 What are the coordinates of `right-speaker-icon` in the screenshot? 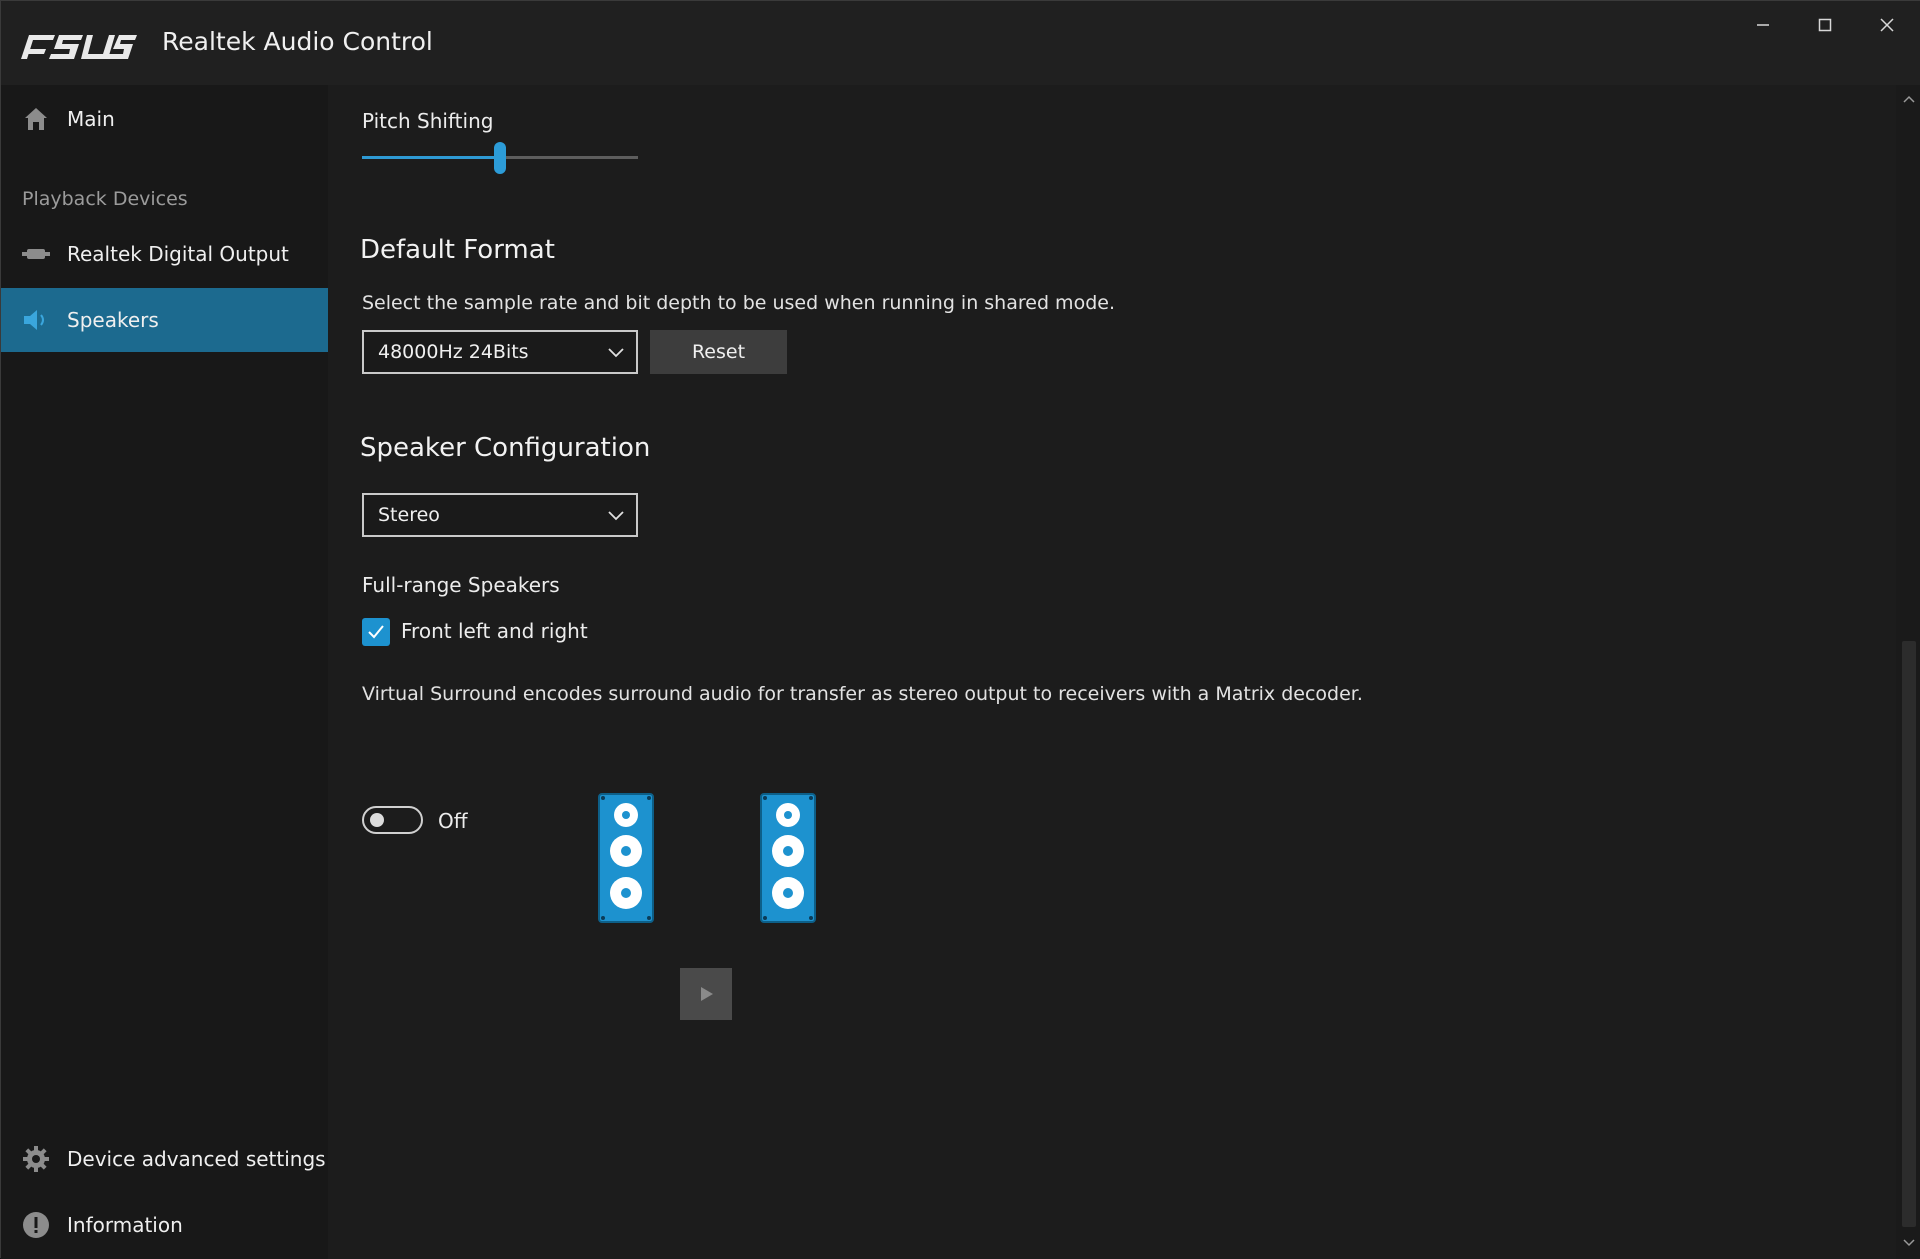 It's located at (788, 858).